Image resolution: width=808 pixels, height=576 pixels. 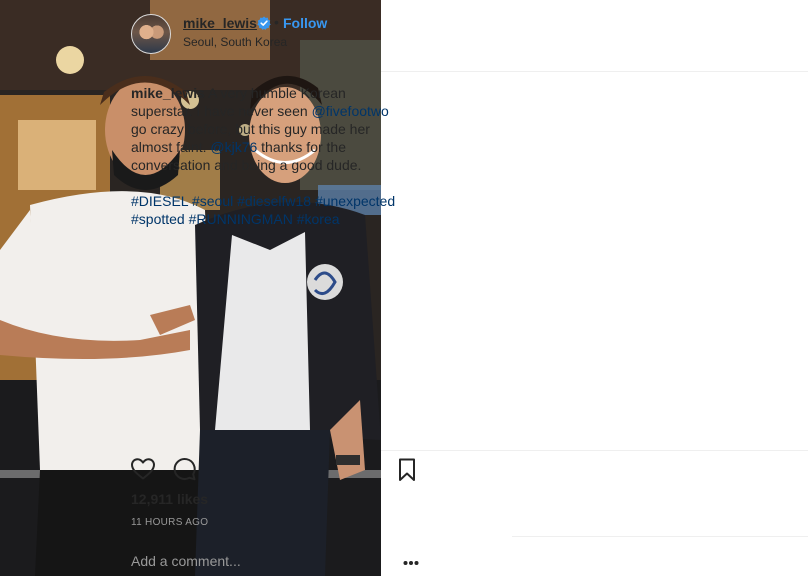 I want to click on ellipsis-icon, so click(x=411, y=563).